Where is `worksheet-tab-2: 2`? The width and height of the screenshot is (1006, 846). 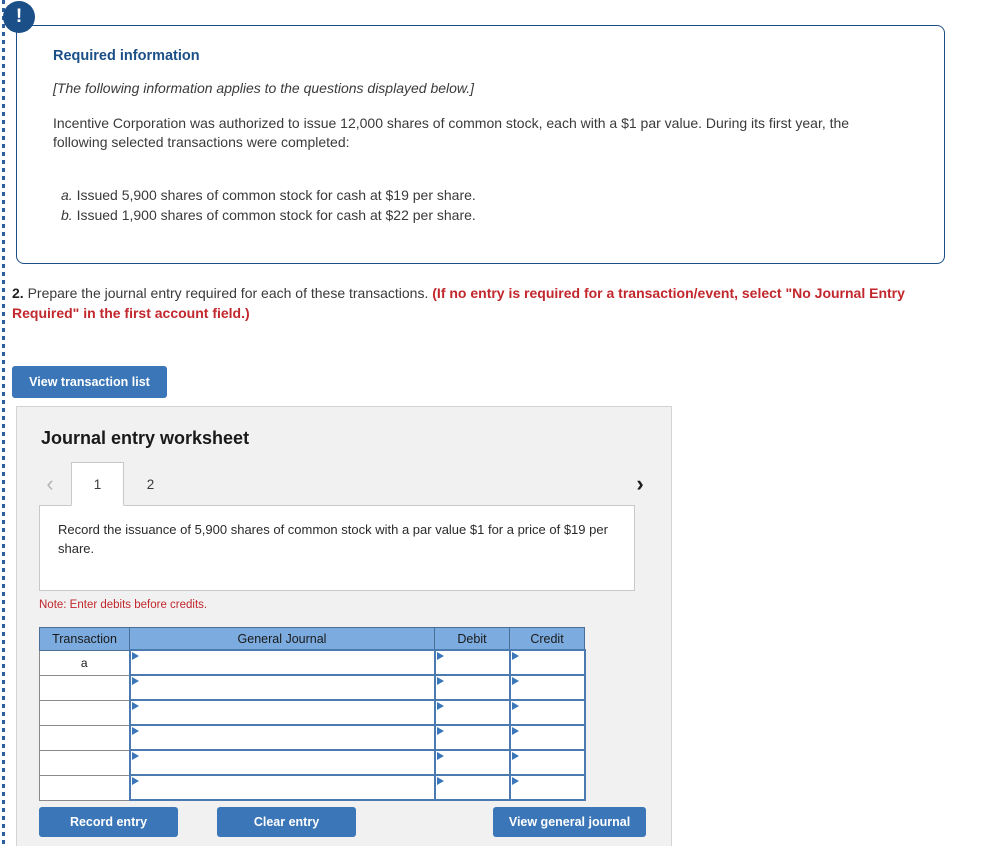
worksheet-tab-2: 2 is located at coordinates (150, 484).